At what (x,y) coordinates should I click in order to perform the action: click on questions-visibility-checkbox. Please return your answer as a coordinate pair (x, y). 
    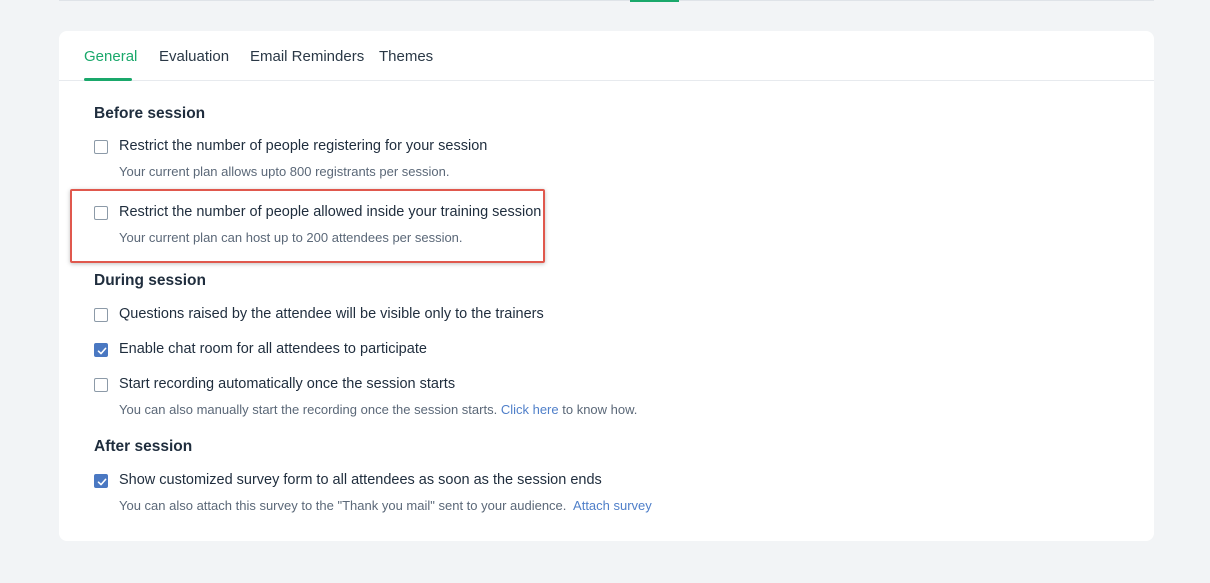
    Looking at the image, I should click on (101, 315).